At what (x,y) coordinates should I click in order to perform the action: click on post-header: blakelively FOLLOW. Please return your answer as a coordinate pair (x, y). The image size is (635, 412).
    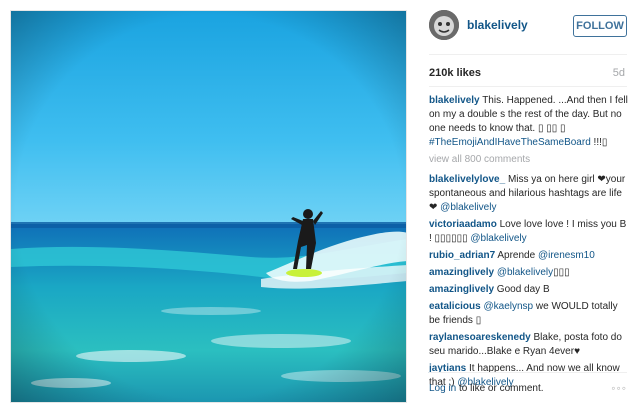
    Looking at the image, I should click on (525, 27).